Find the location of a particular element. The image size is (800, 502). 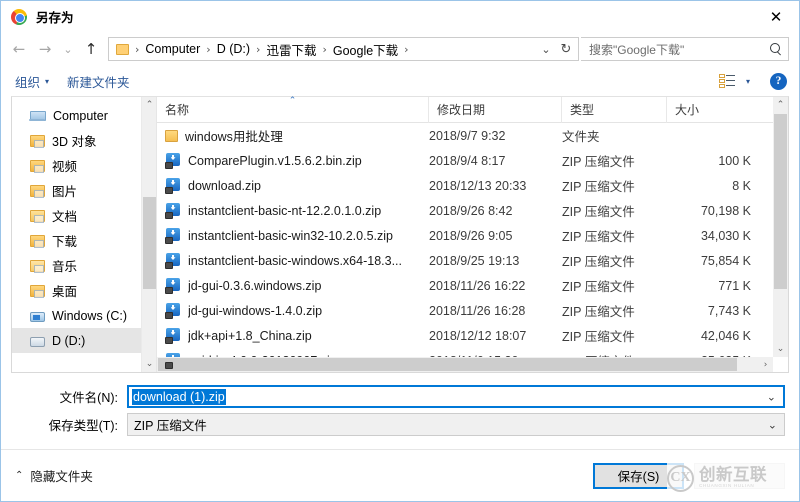

table-row: windows用批处理 2018/9/7 9:32 文件夹 is located at coordinates (465, 135).